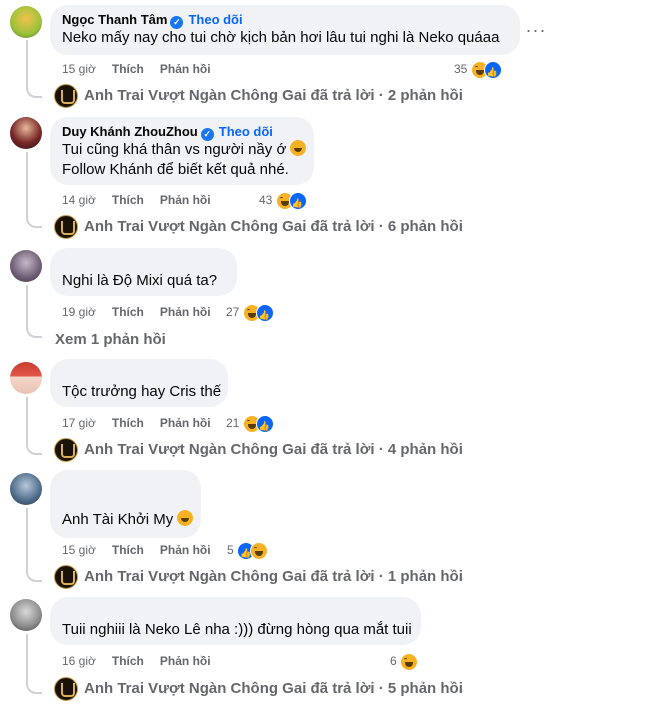  Describe the element at coordinates (461, 69) in the screenshot. I see `reaction-count: 35` at that location.